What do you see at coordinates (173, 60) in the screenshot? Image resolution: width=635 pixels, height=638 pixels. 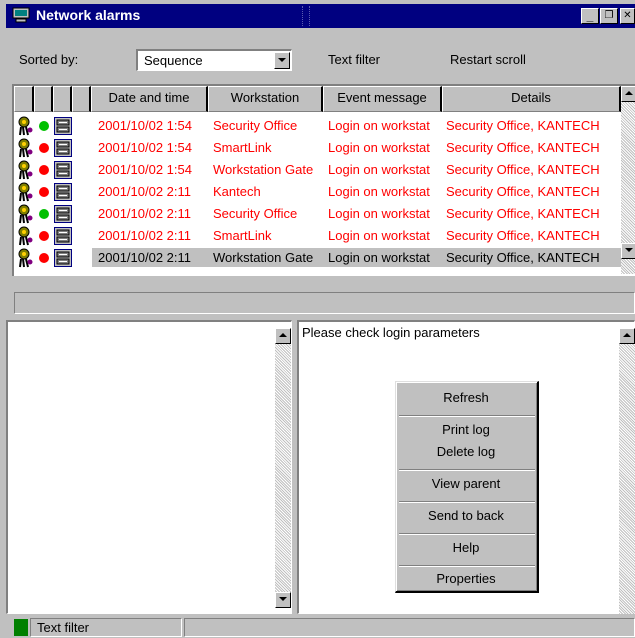 I see `sort-select-value: Sequence` at bounding box center [173, 60].